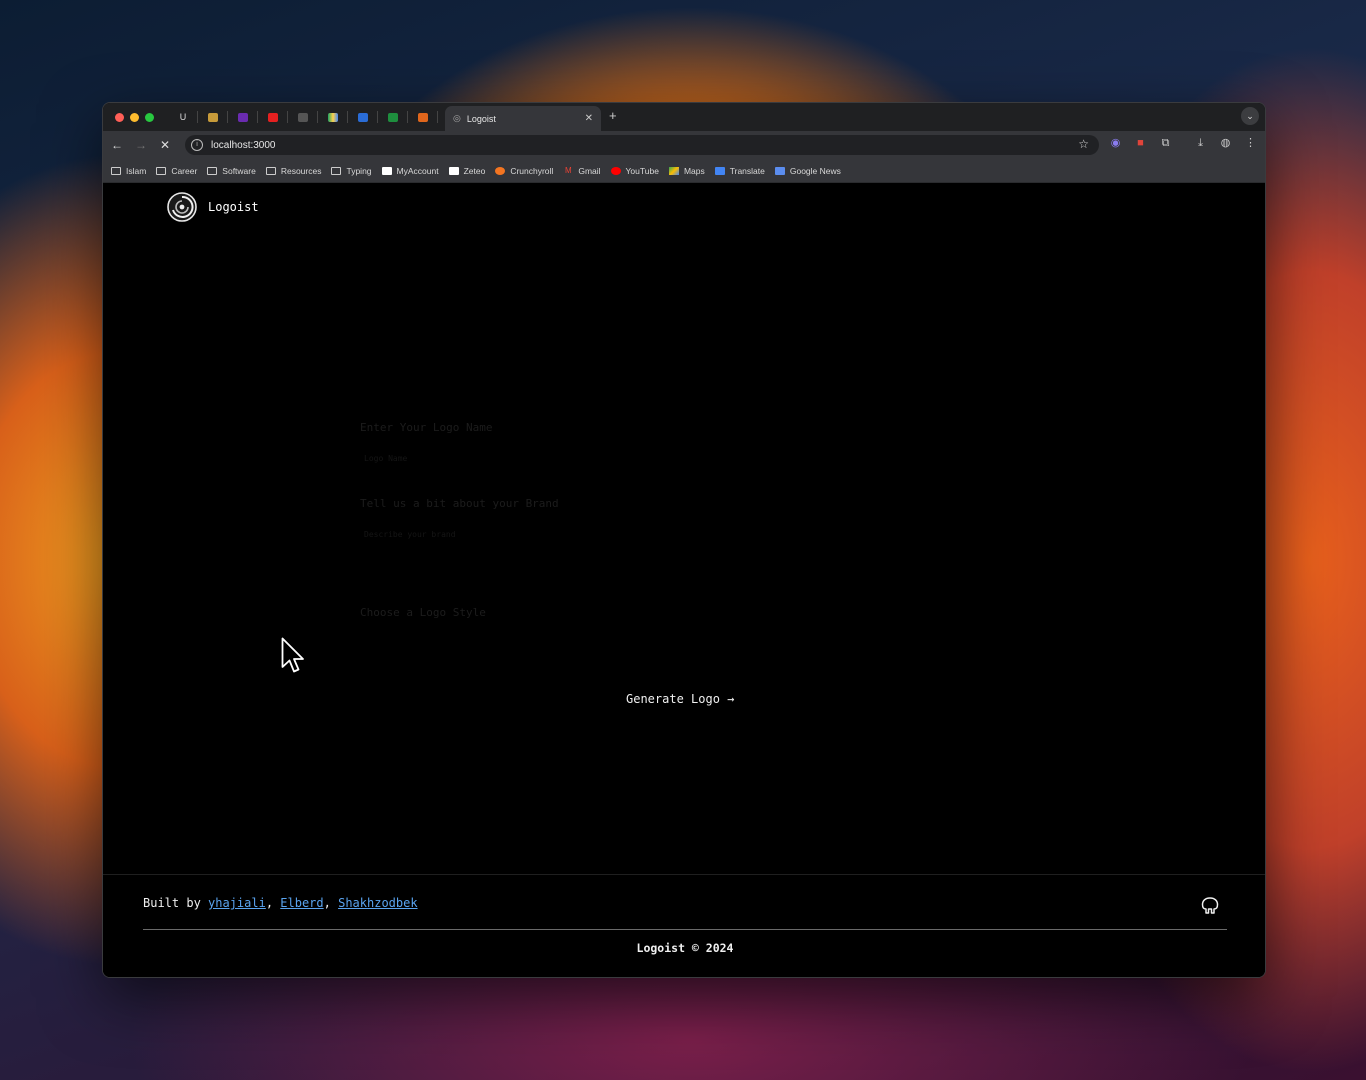 The width and height of the screenshot is (1366, 1080). I want to click on tab-favicon: U, so click(183, 117).